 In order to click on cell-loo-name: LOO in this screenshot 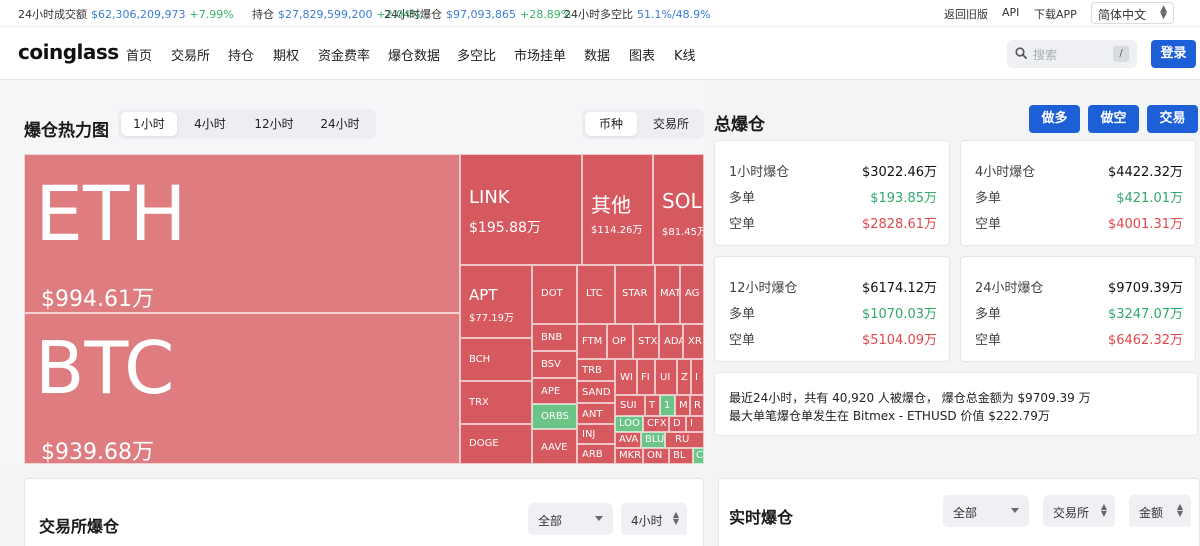, I will do `click(629, 423)`.